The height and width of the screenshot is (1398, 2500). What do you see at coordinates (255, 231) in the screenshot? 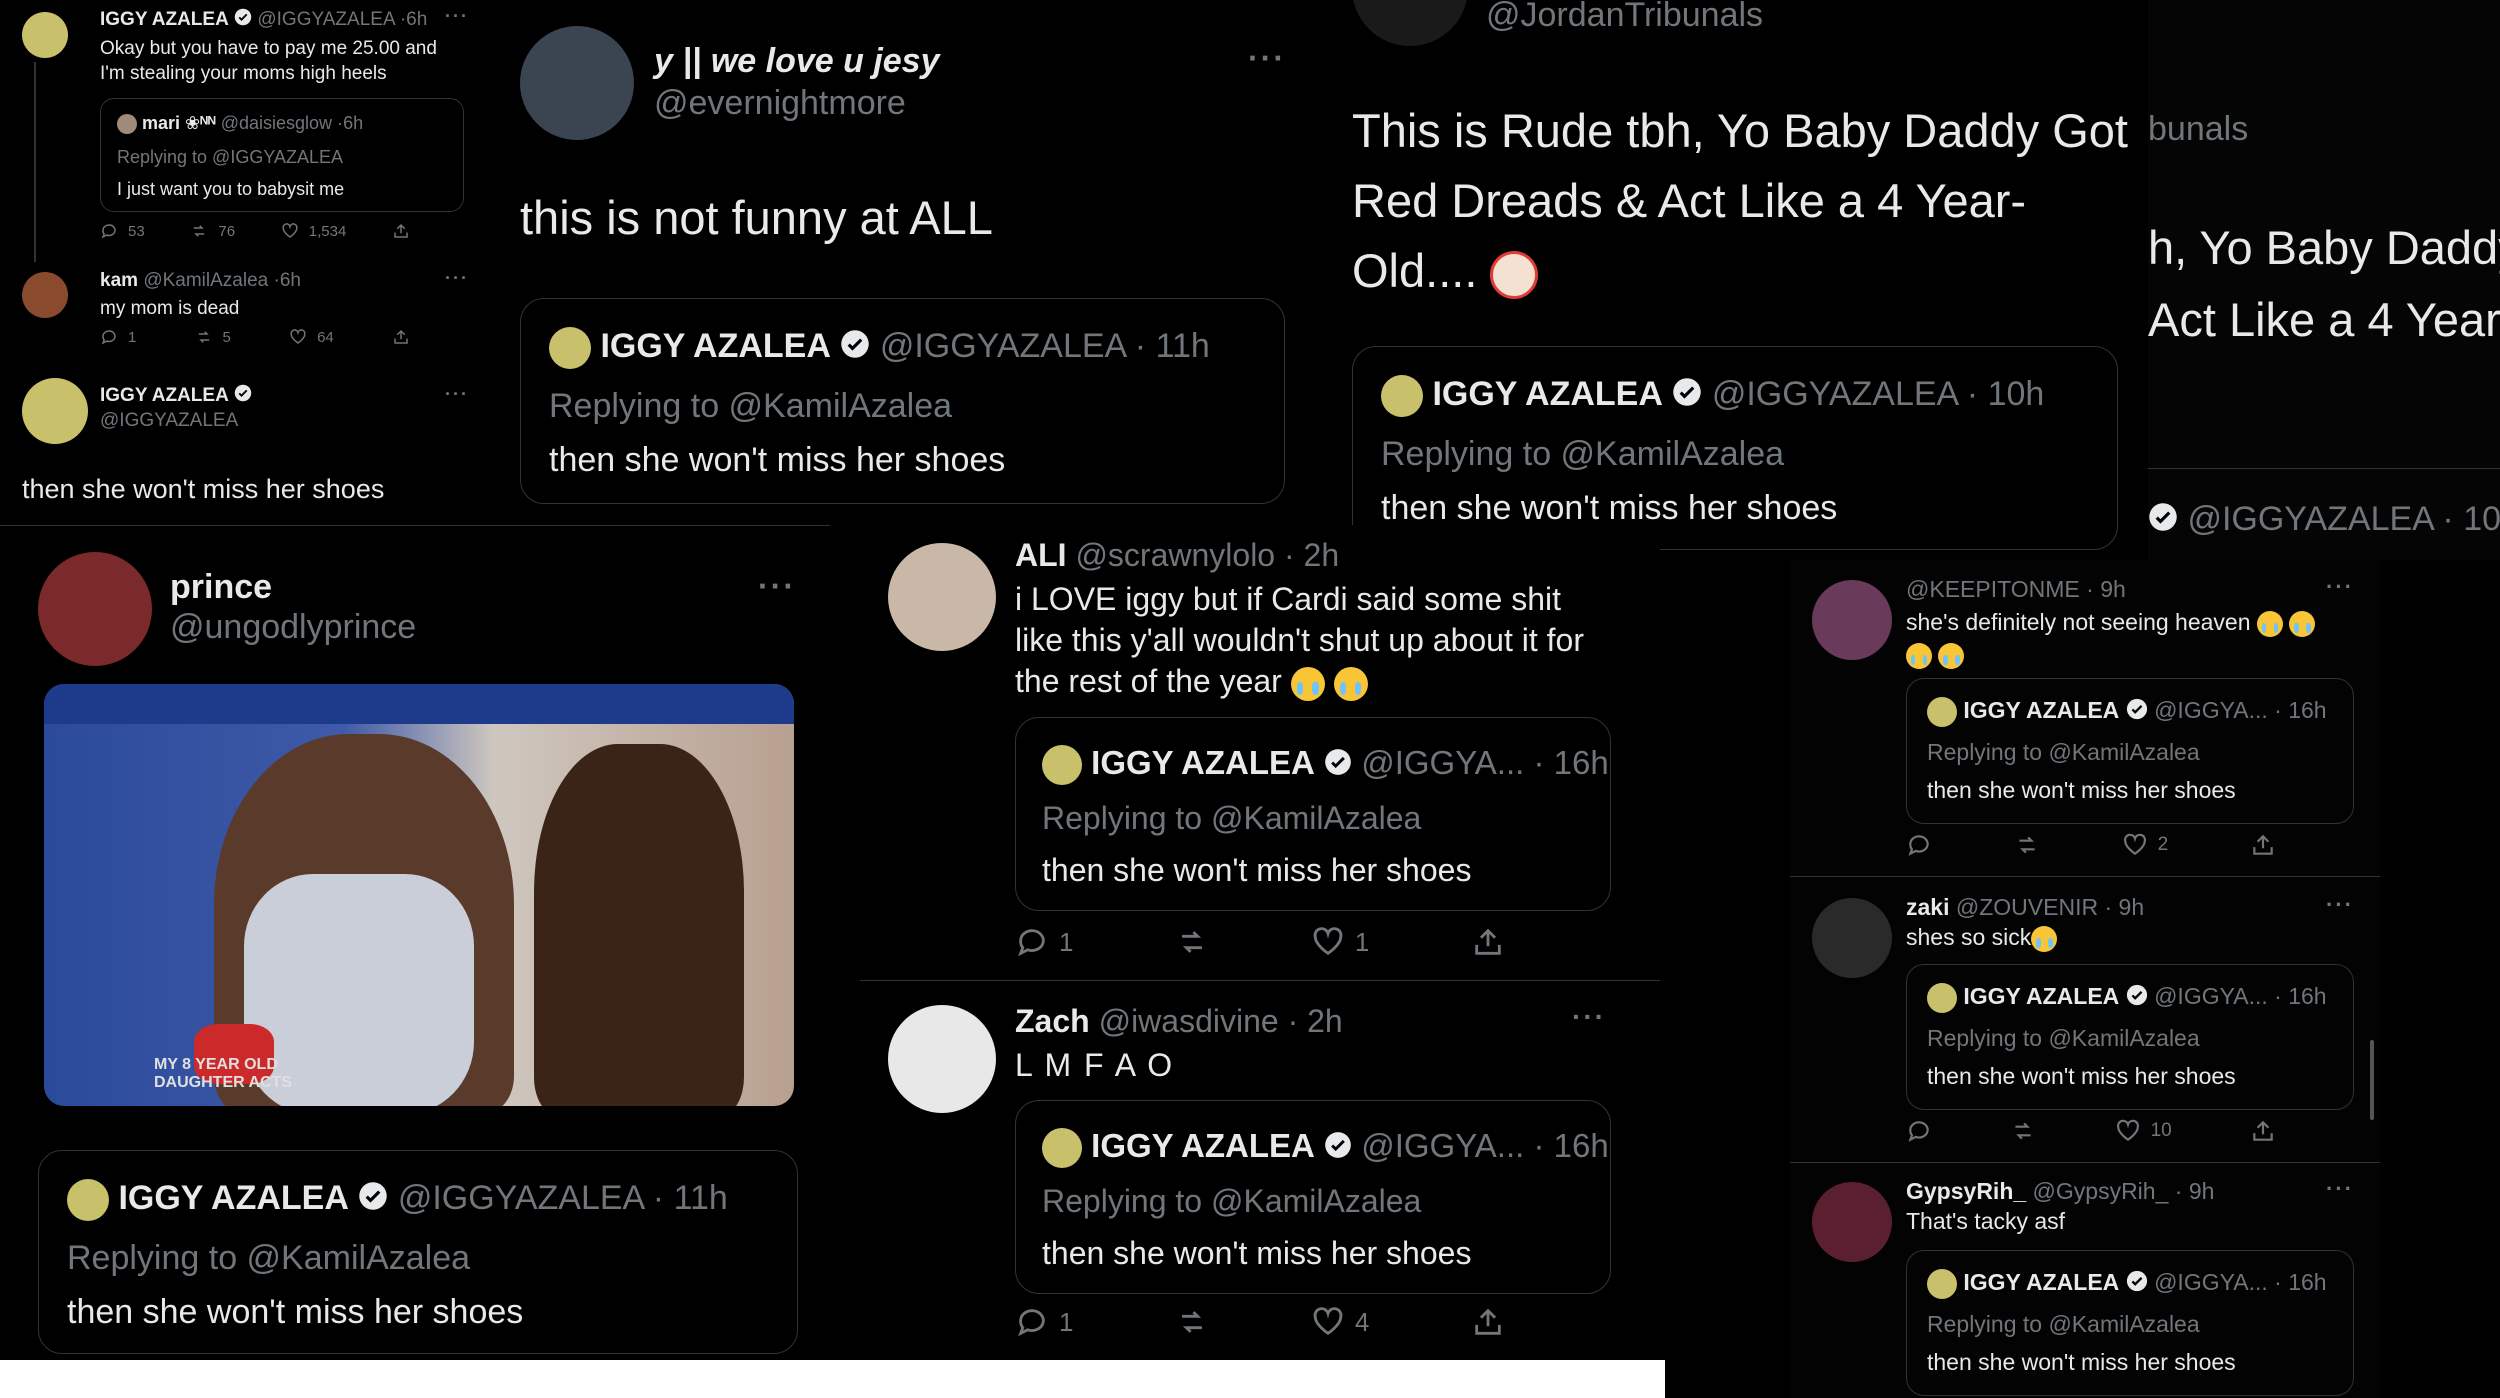
I see `tweet-actions: 53 76 1,534` at bounding box center [255, 231].